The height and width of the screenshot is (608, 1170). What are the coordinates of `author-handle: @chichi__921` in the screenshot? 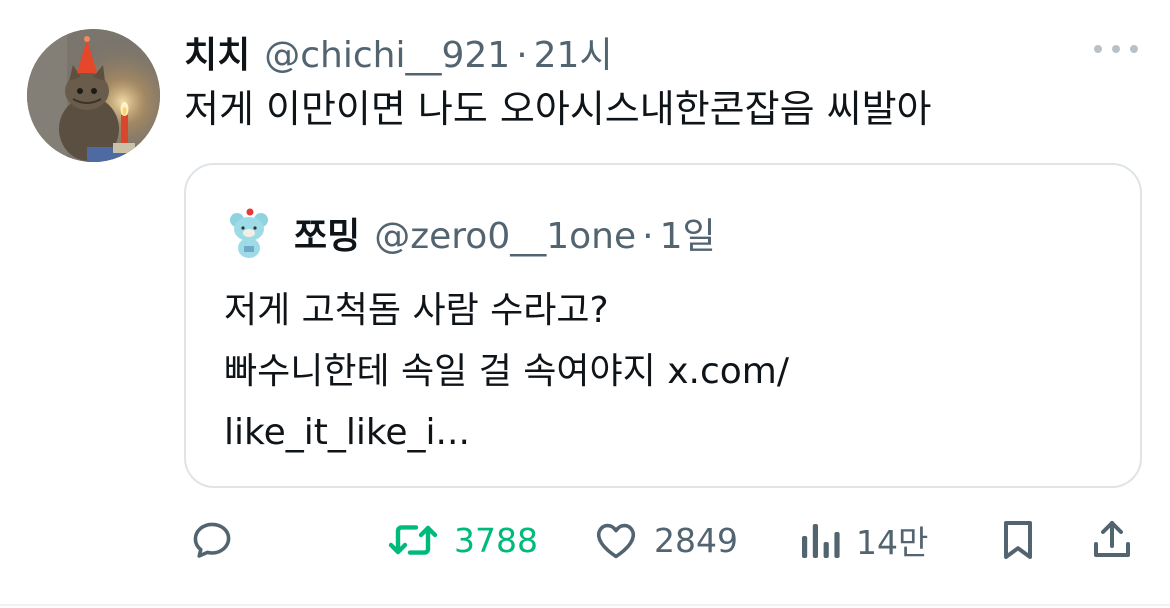 It's located at (387, 55).